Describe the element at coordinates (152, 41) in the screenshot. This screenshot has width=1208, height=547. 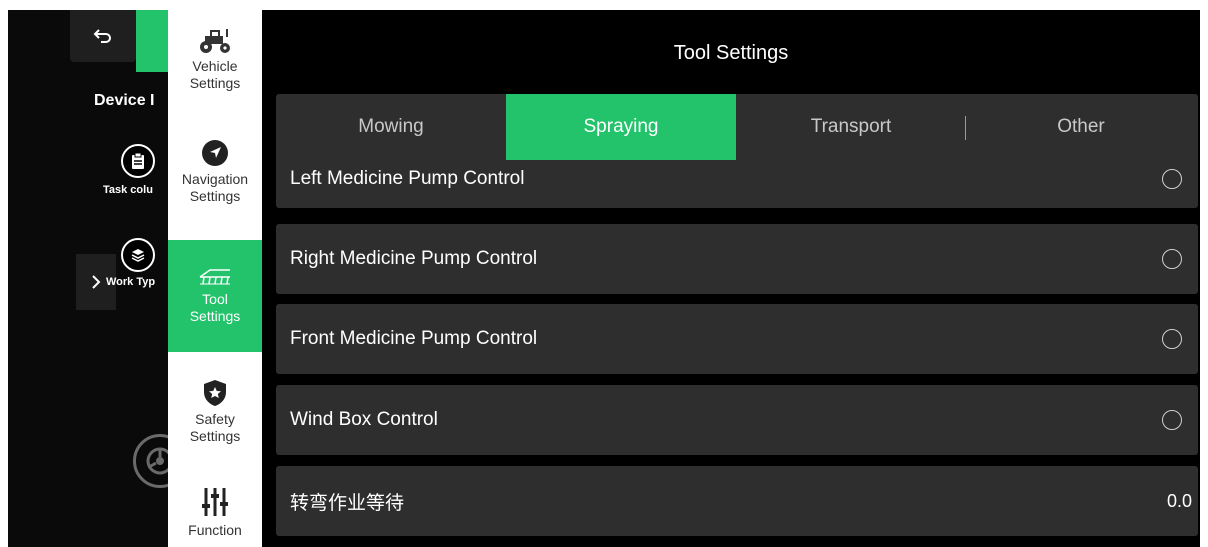
I see `active-indicator` at that location.